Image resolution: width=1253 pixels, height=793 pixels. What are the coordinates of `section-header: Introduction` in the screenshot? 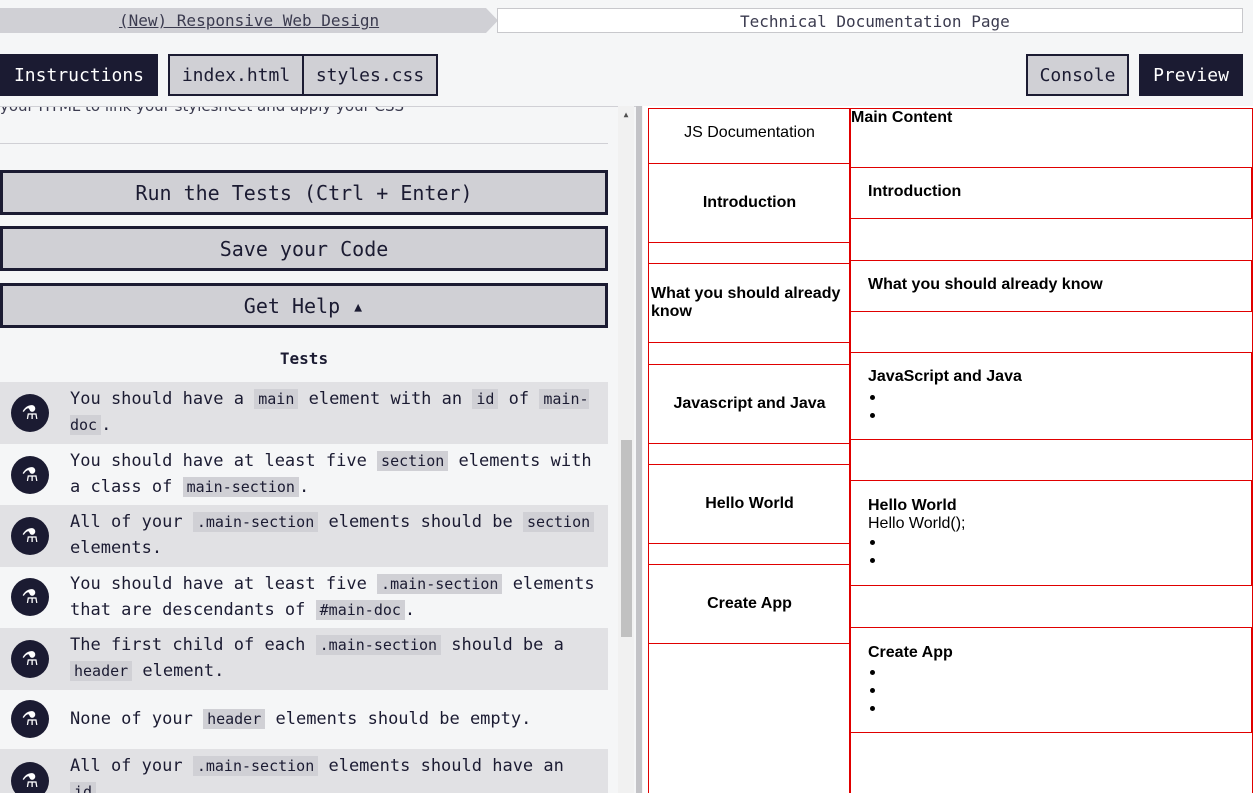 It's located at (915, 191).